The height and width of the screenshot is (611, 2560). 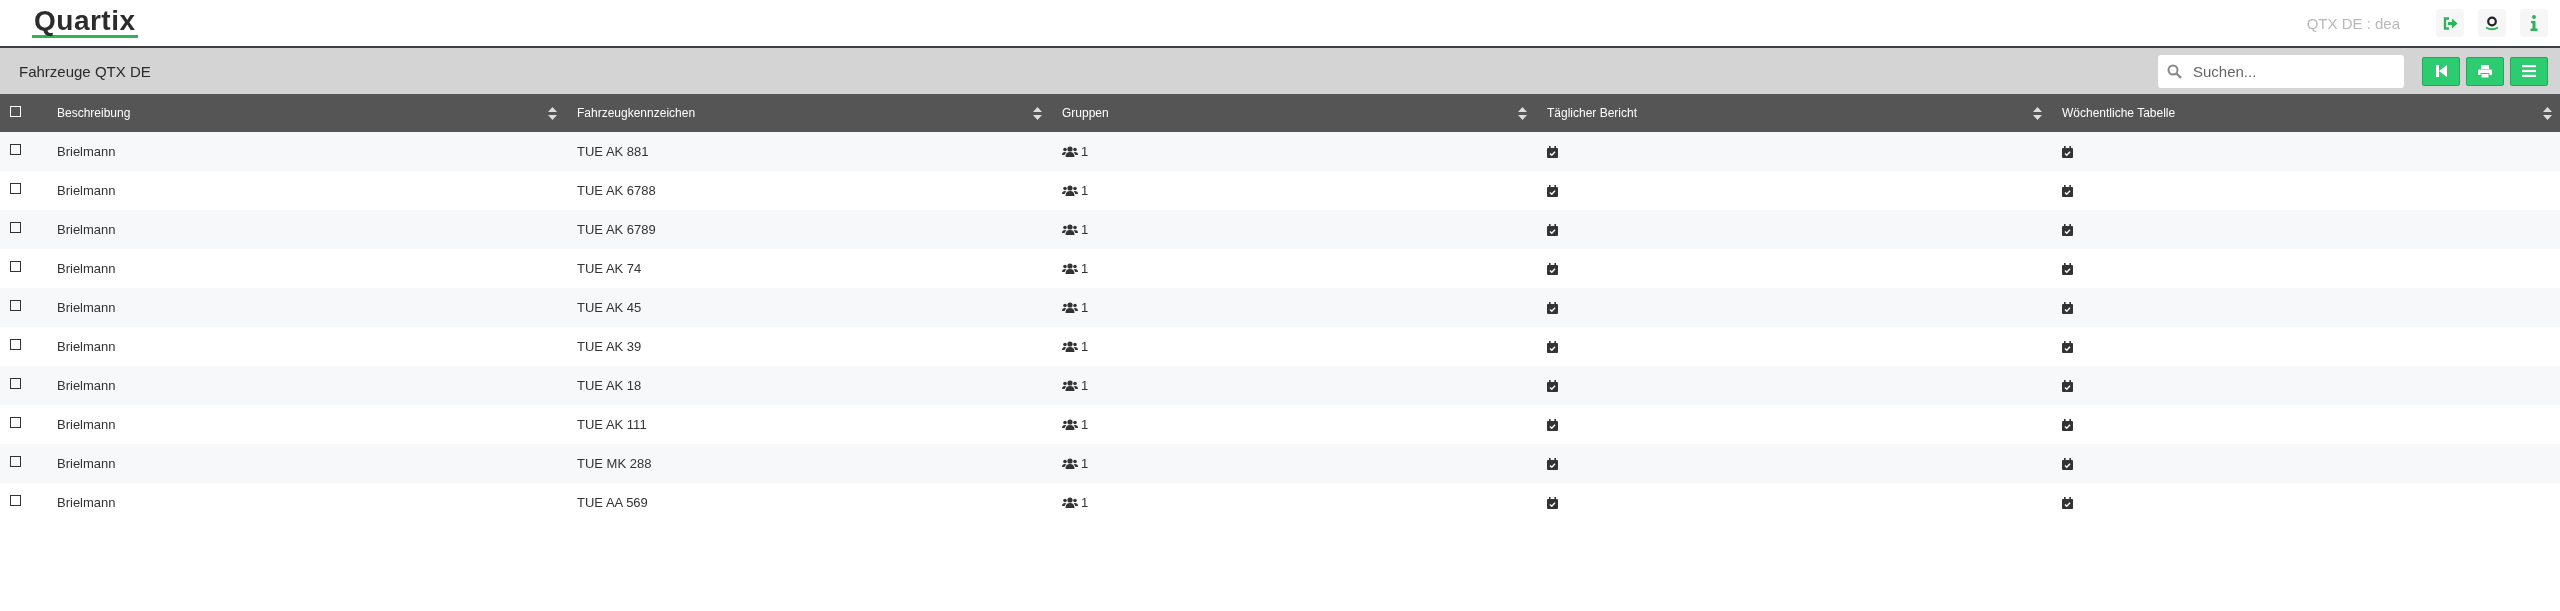 I want to click on info-icon, so click(x=2534, y=23).